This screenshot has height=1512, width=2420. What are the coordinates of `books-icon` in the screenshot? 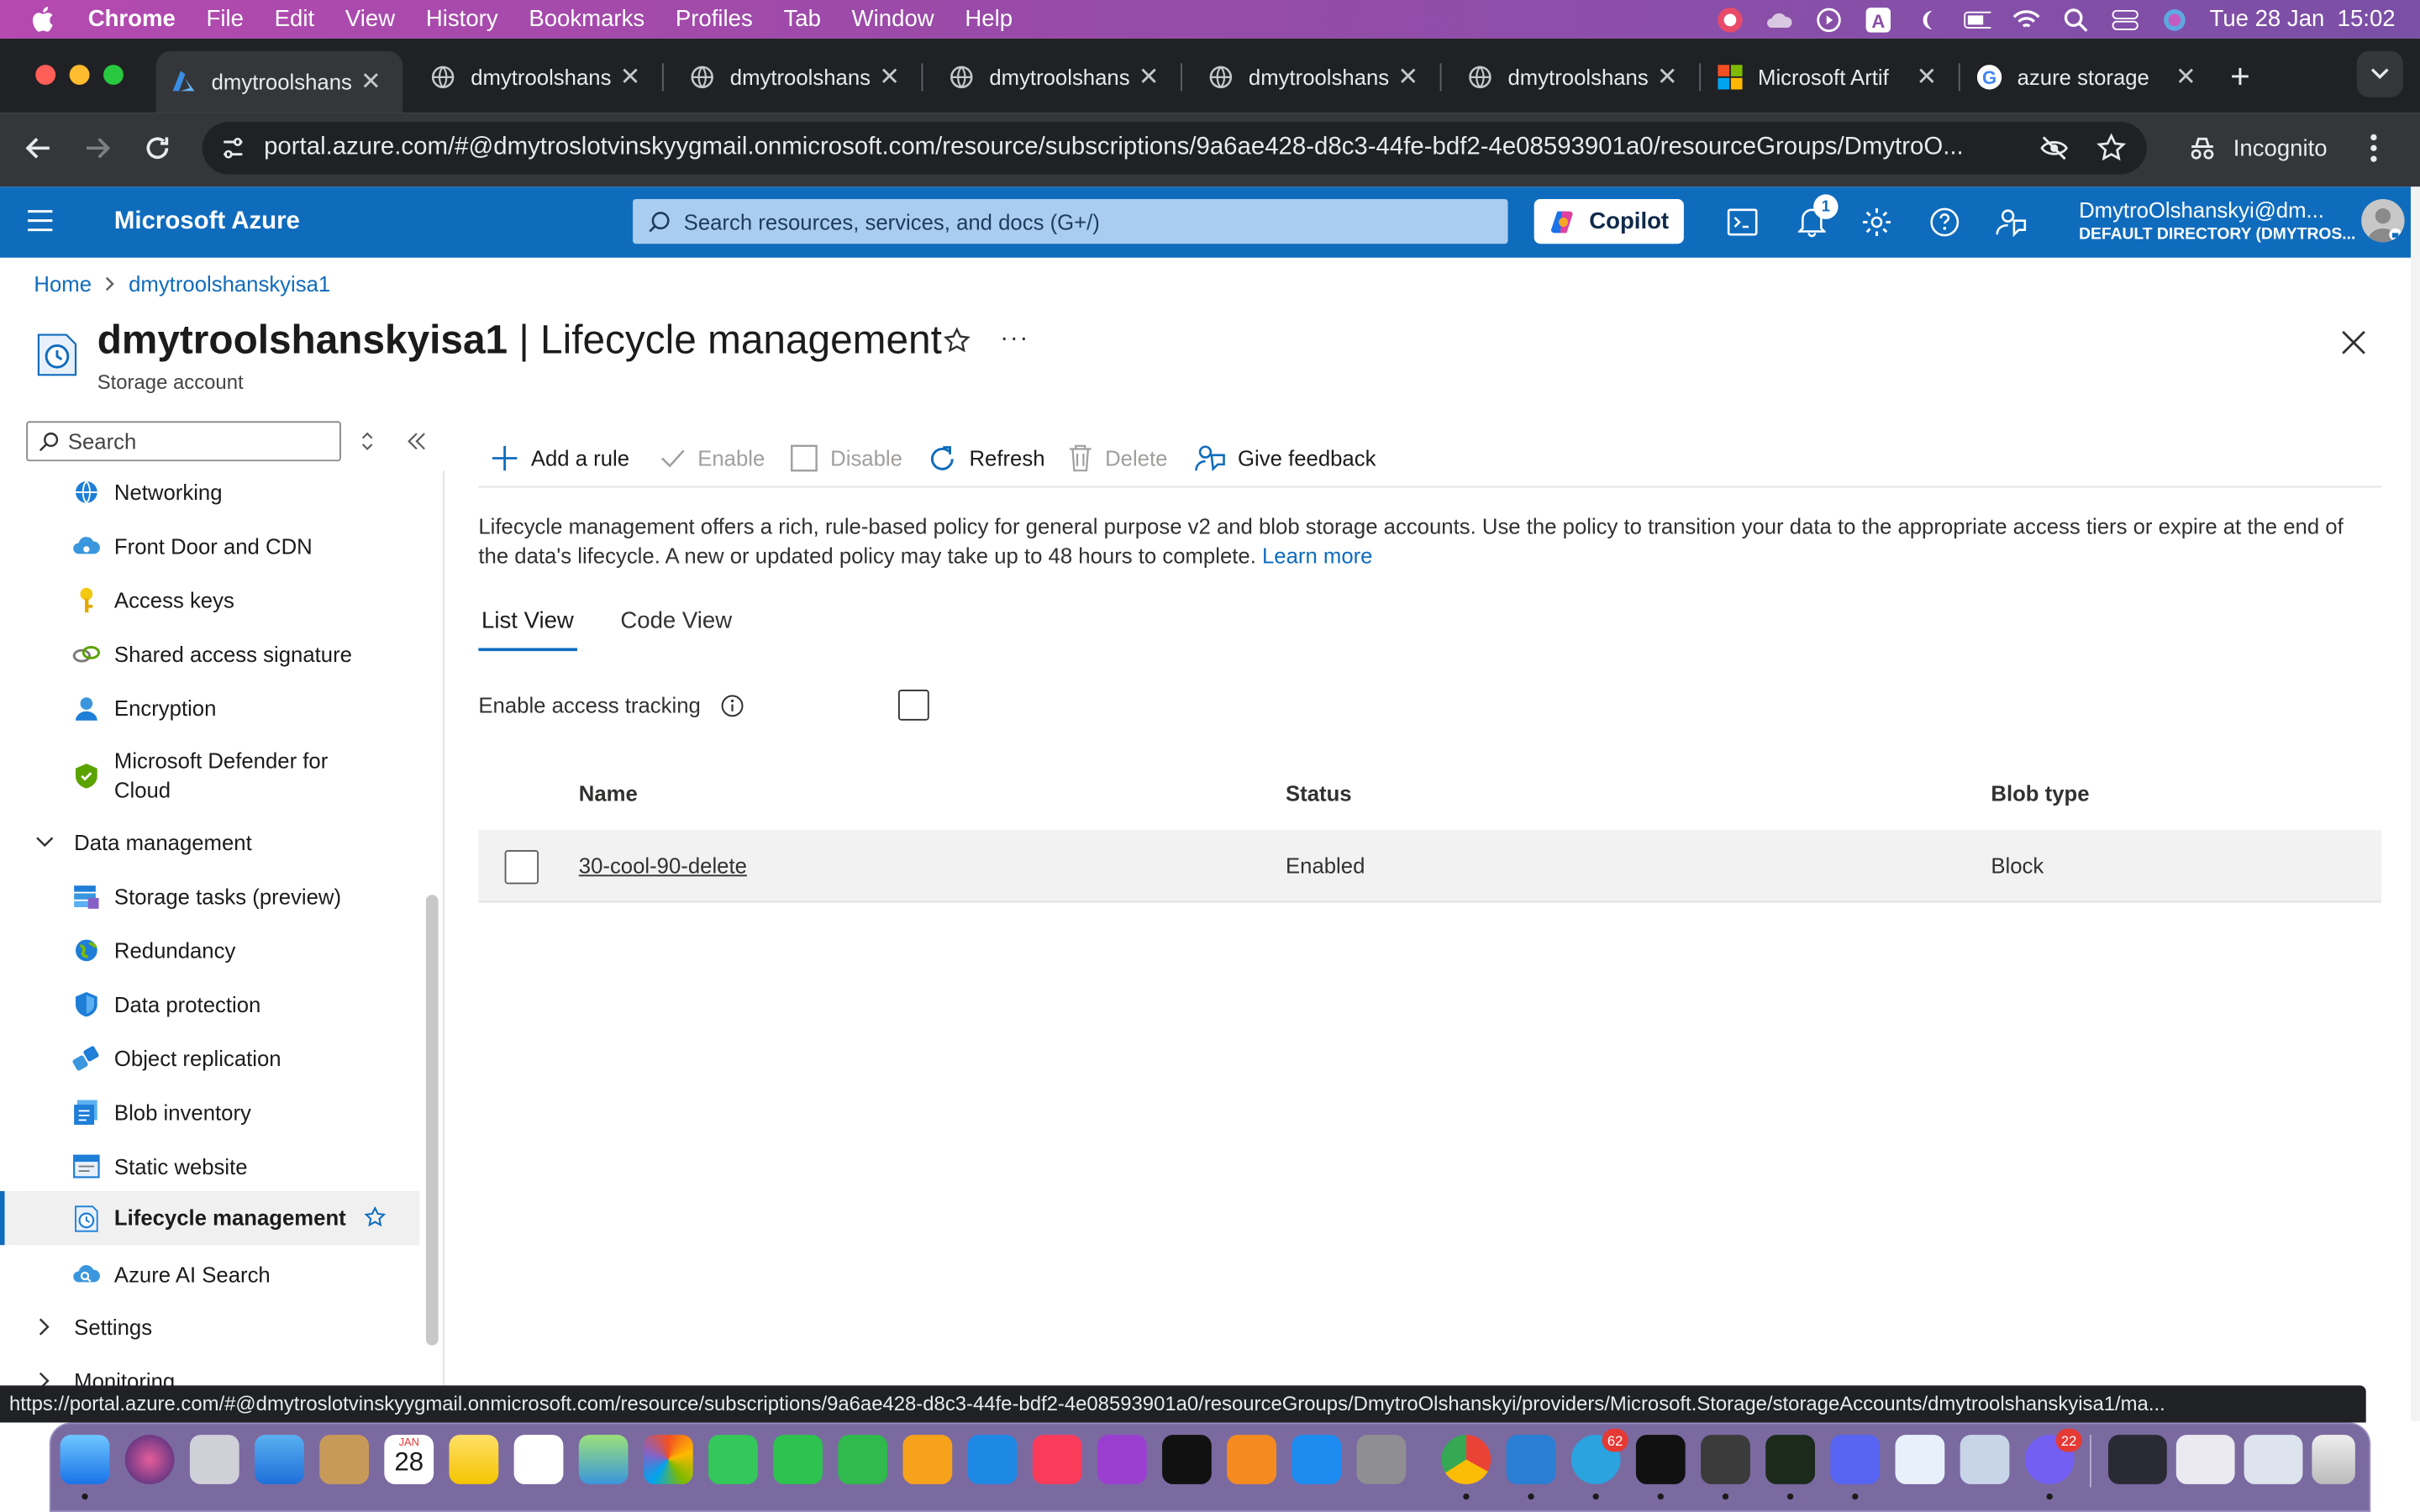 It's located at (1252, 1459).